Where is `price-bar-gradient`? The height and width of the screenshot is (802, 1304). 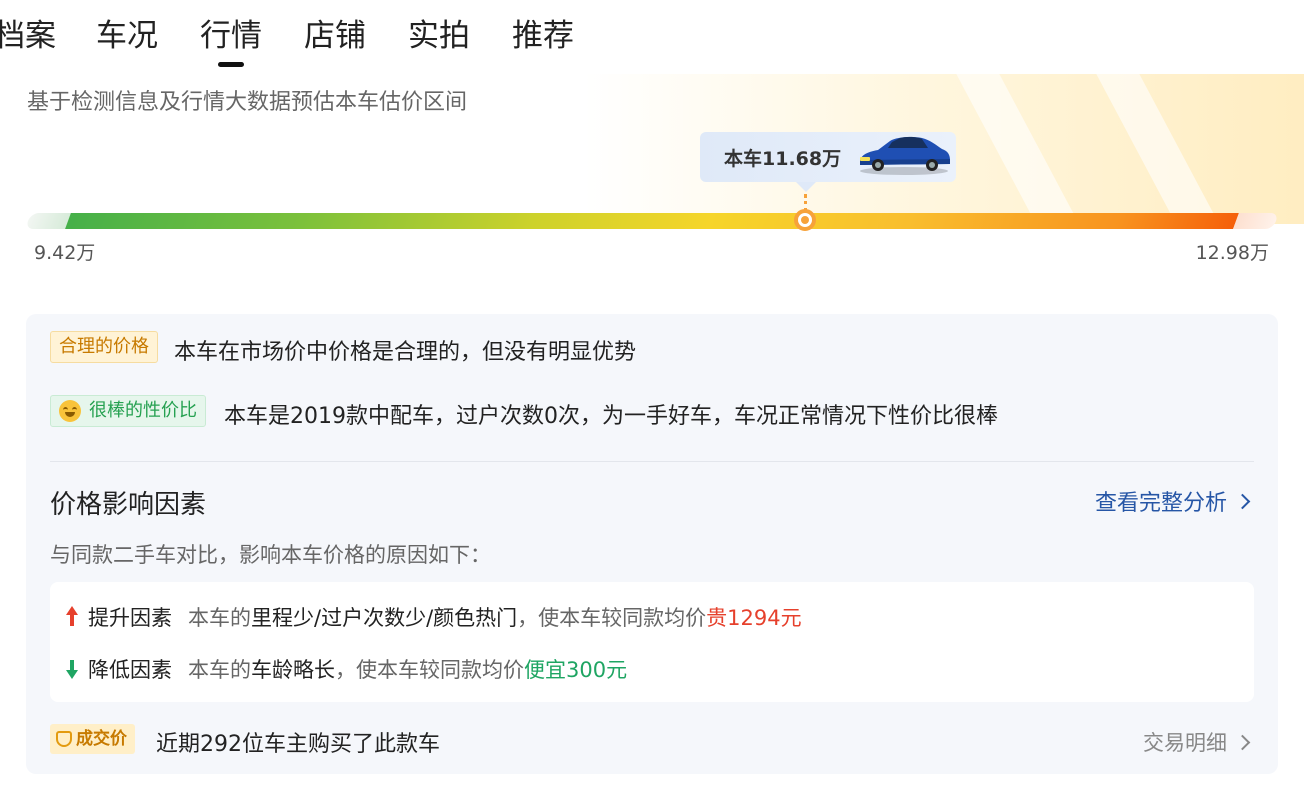 price-bar-gradient is located at coordinates (652, 221).